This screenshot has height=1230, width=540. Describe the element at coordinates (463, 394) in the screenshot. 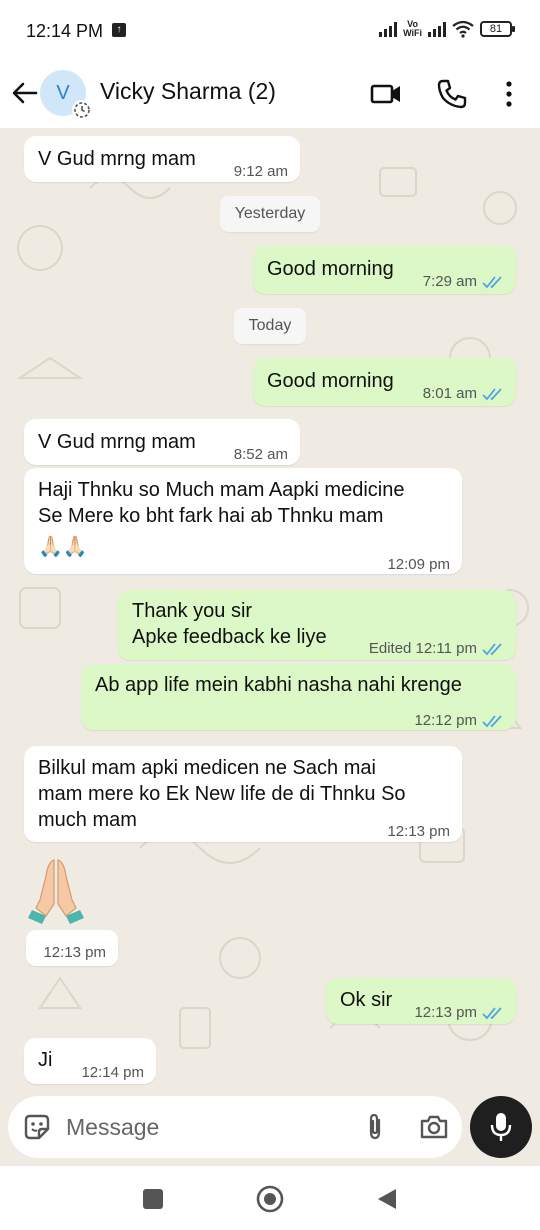

I see `message-time: 8:01 am` at that location.